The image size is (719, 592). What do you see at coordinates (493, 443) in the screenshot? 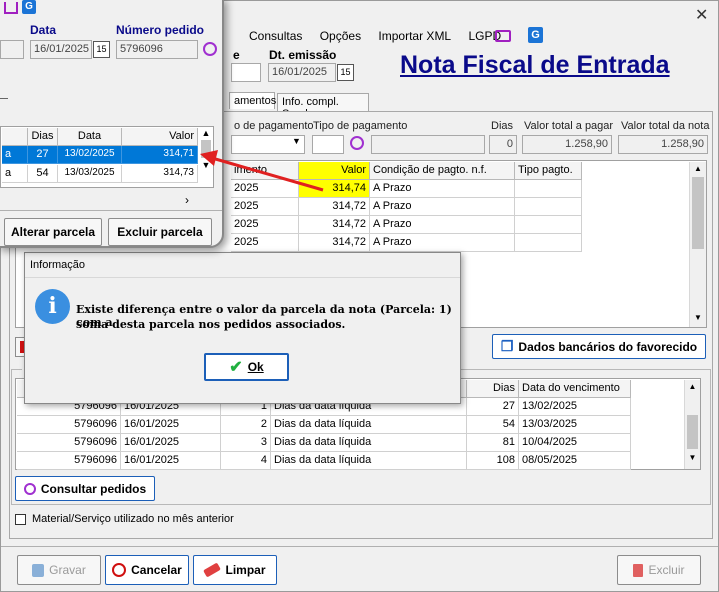
I see `table-cell: 81` at bounding box center [493, 443].